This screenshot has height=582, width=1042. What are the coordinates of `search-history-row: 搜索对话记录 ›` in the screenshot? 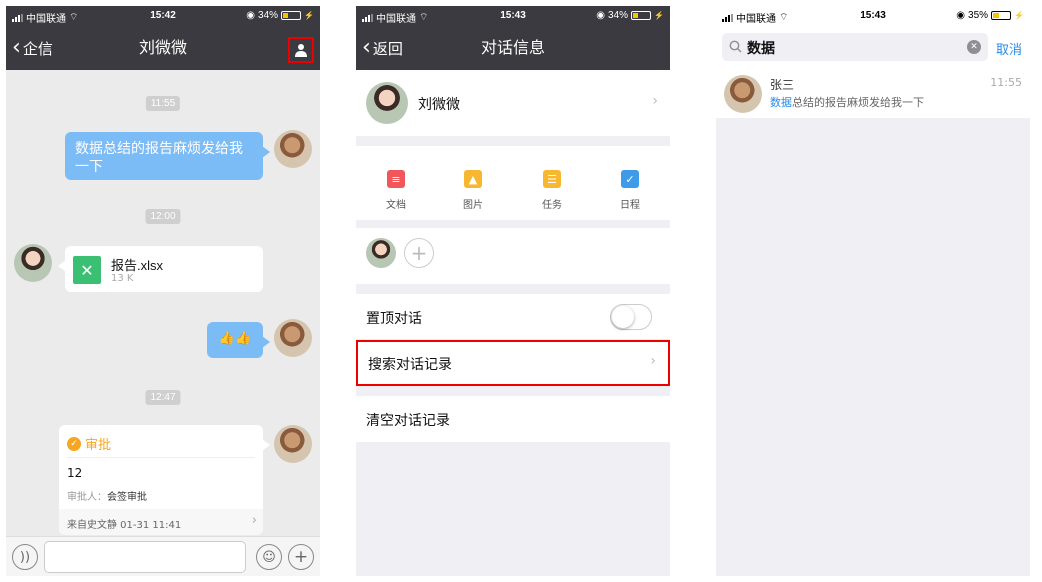 It's located at (513, 363).